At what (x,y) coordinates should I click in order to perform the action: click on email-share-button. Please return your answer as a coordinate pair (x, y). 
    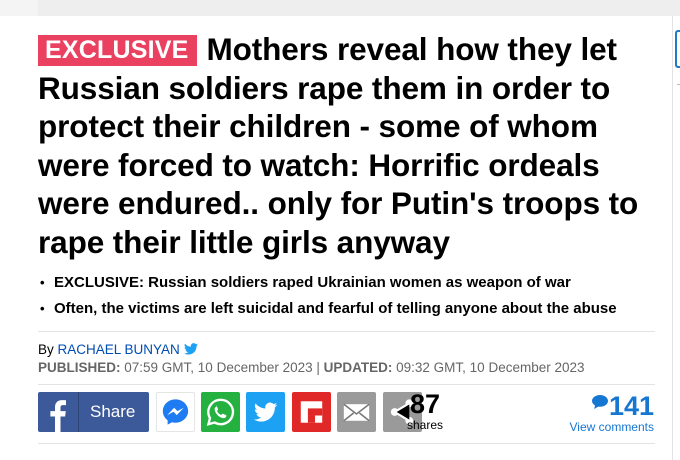
    Looking at the image, I should click on (356, 412).